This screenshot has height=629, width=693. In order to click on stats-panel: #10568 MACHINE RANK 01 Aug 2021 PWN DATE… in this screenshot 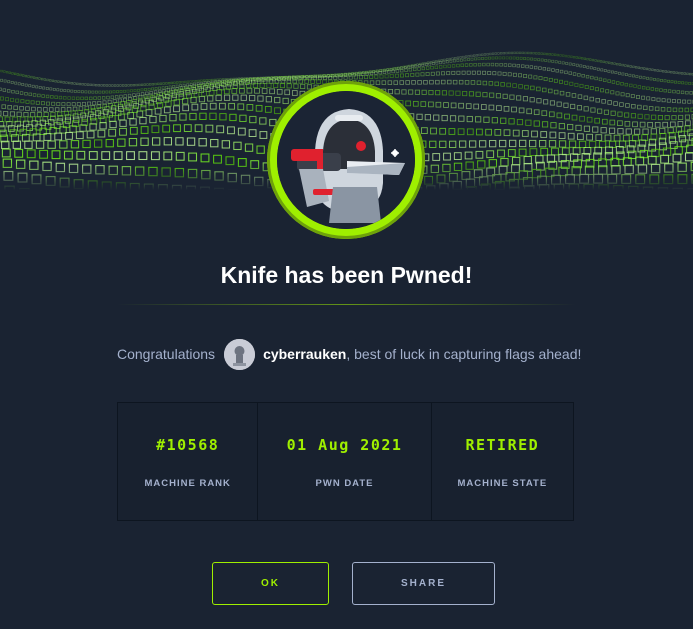, I will do `click(345, 461)`.